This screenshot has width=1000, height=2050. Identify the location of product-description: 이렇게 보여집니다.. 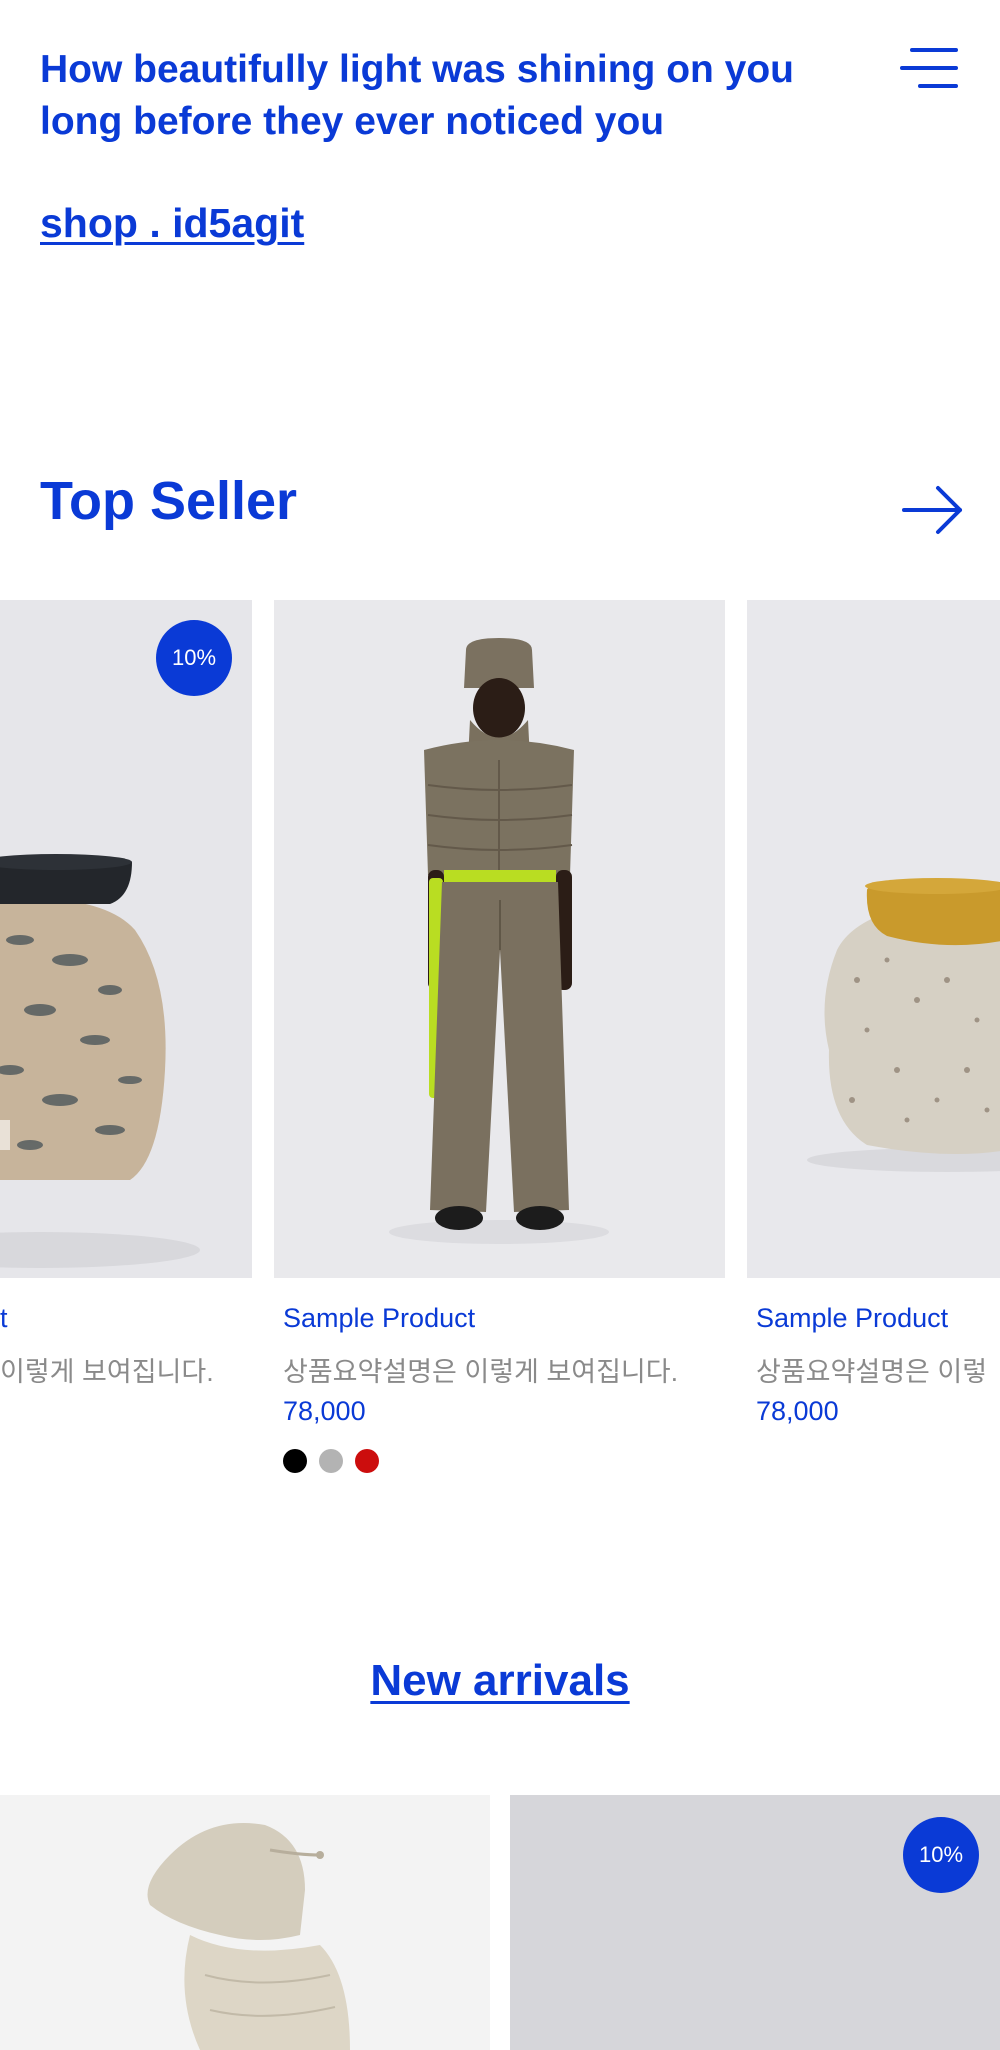
(107, 1372).